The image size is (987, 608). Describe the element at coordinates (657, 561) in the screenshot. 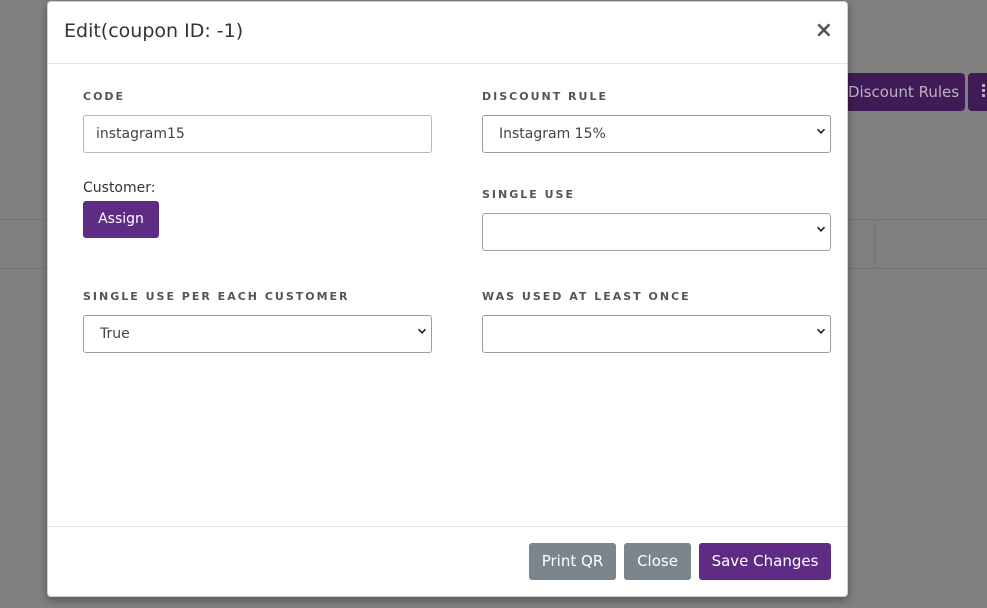

I see `close-button: Close` at that location.